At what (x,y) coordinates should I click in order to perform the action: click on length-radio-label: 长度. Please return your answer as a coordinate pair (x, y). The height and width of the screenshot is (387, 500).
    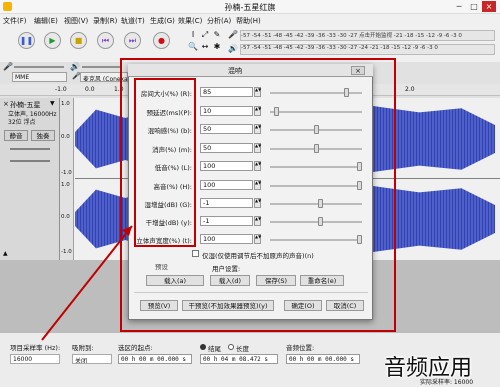
    Looking at the image, I should click on (242, 349).